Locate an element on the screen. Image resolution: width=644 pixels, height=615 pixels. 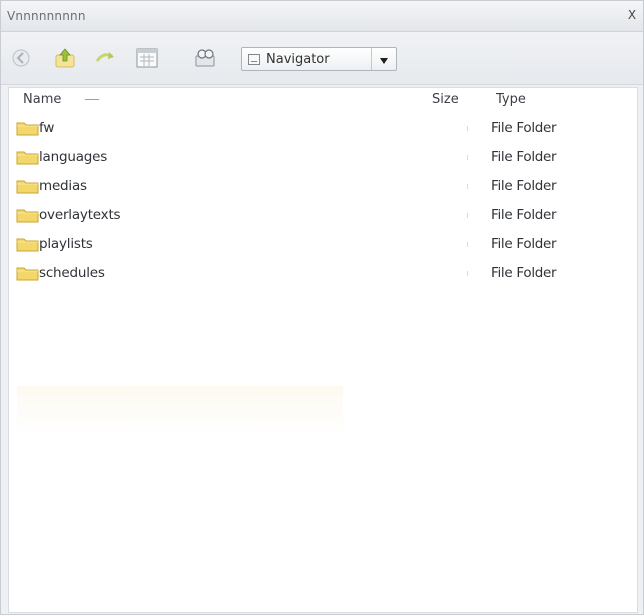
dropdown-button is located at coordinates (383, 59).